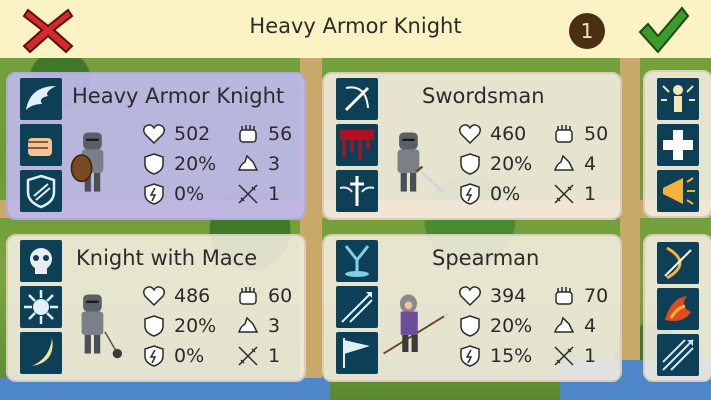  Describe the element at coordinates (264, 134) in the screenshot. I see `stat-attack: 56` at that location.